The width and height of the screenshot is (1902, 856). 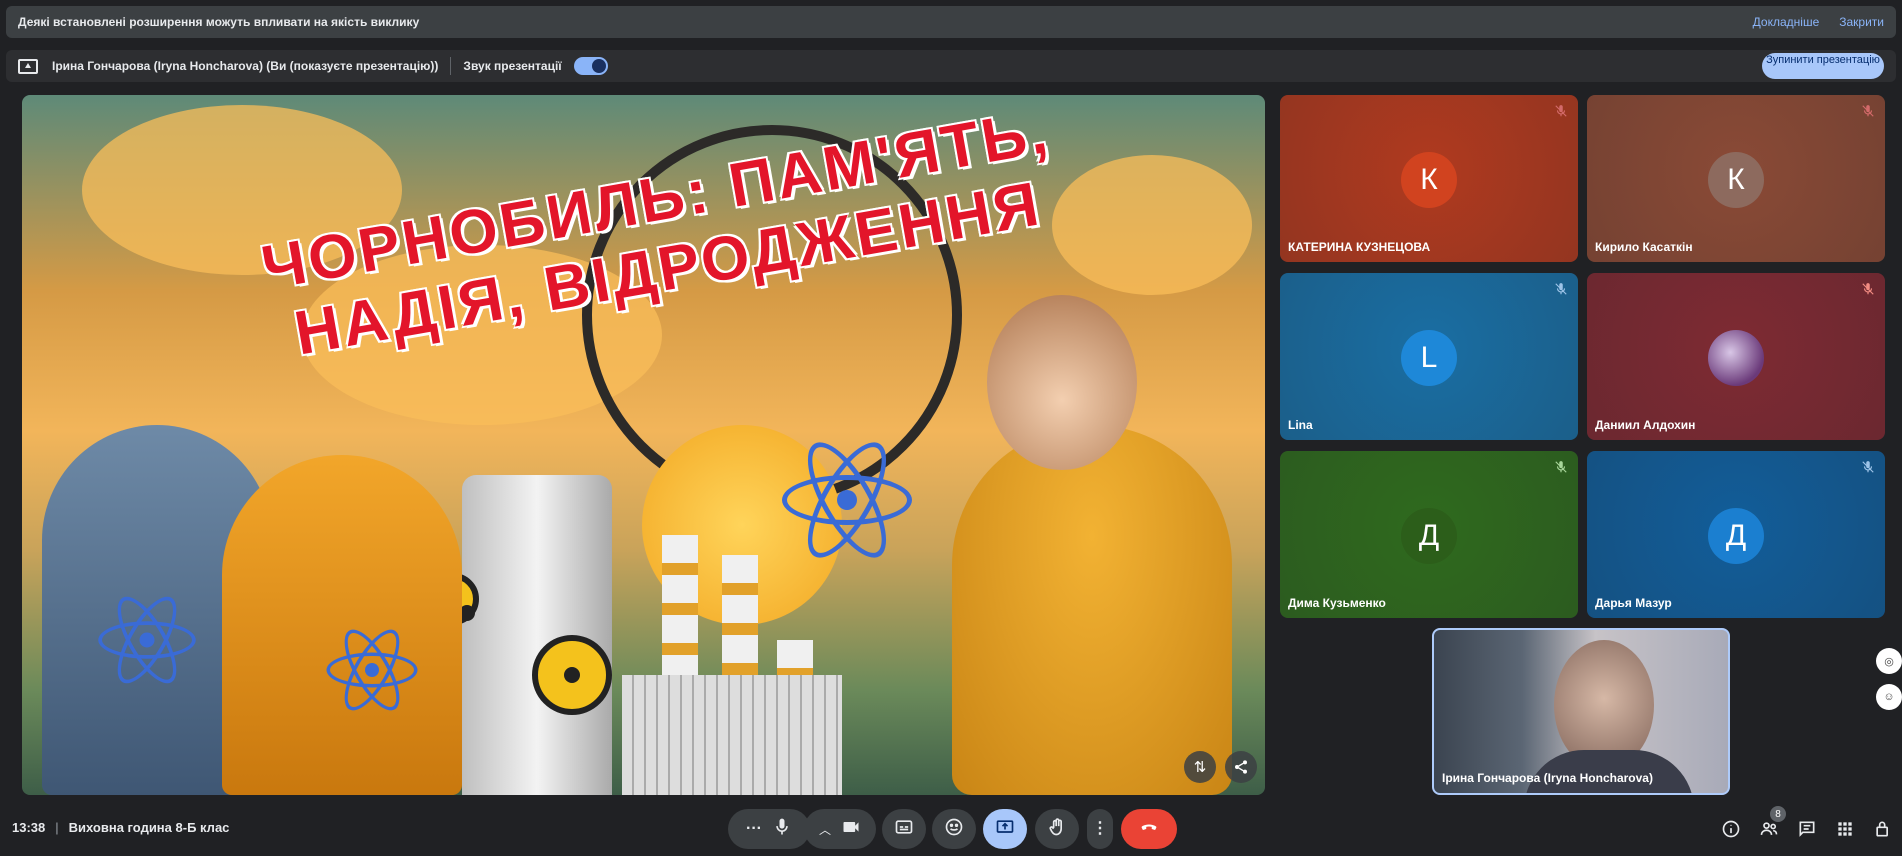 I want to click on presentation-audio-toggle, so click(x=590, y=66).